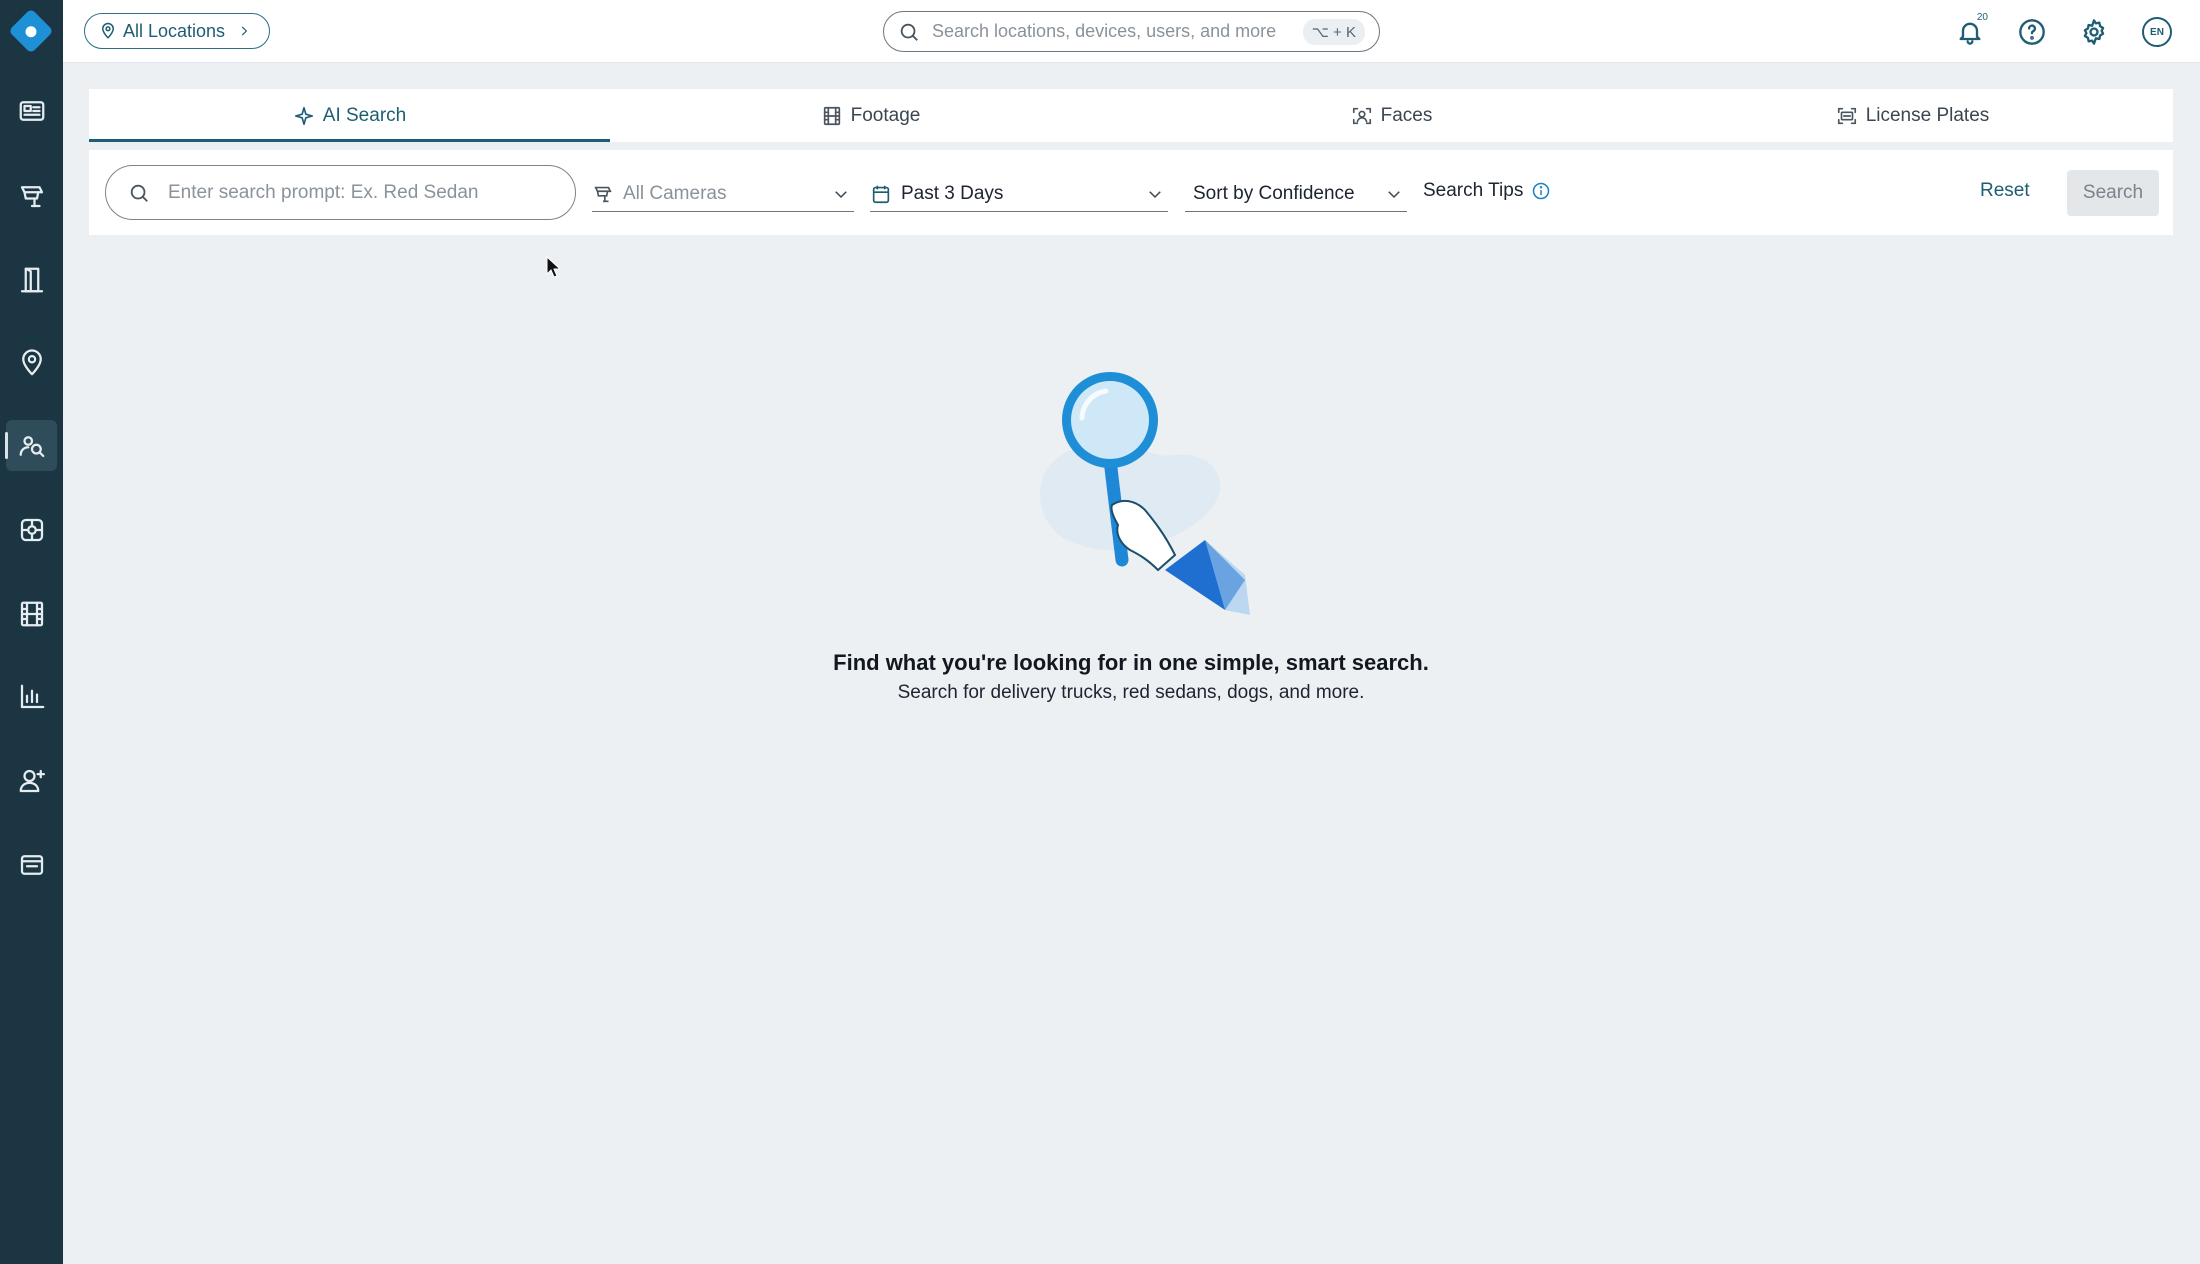  I want to click on help-button, so click(2032, 32).